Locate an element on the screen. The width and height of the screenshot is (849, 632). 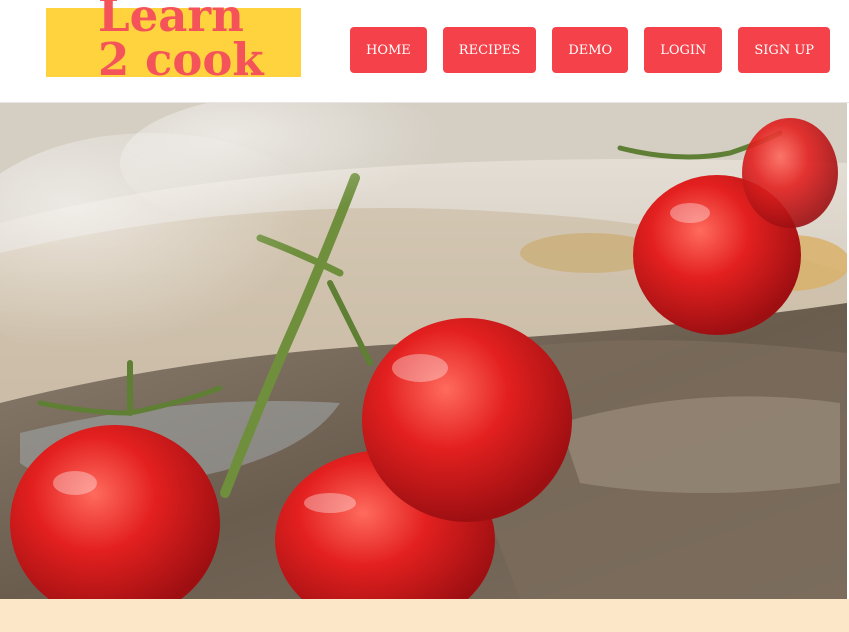
main-nav: HOME RECIPES DEMO LOGIN SIGN UP is located at coordinates (590, 50).